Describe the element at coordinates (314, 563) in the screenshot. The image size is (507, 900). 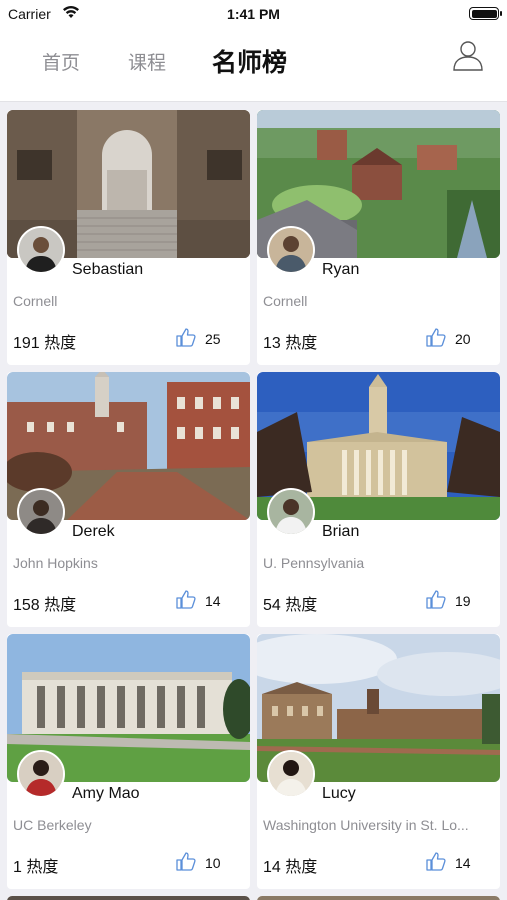
I see `teacher-school: U. Pennsylvania` at that location.